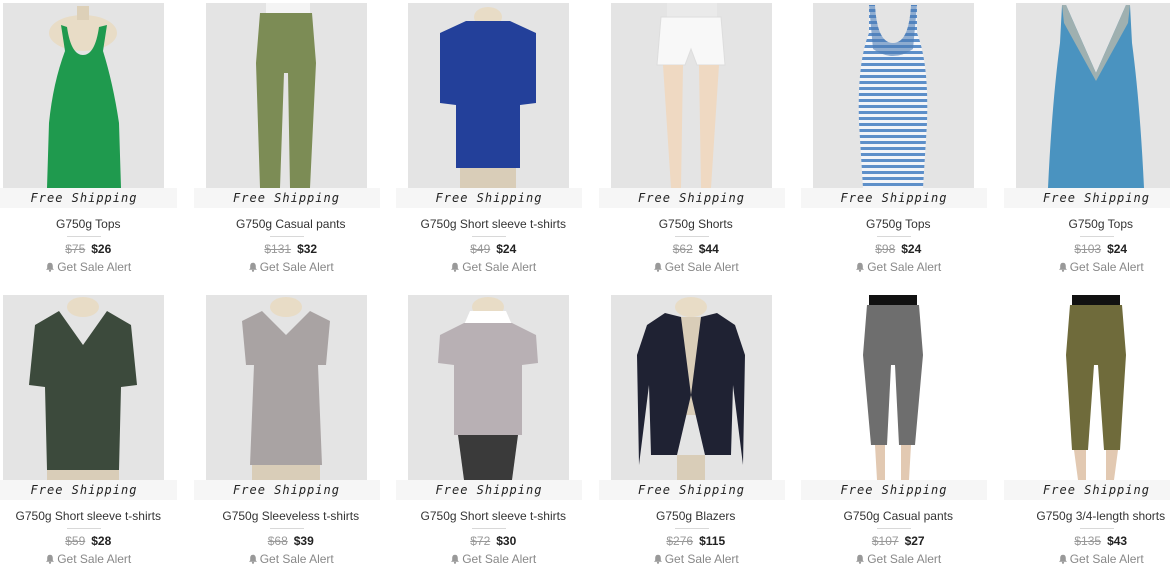 The width and height of the screenshot is (1170, 584). Describe the element at coordinates (915, 541) in the screenshot. I see `sale-price: $27` at that location.